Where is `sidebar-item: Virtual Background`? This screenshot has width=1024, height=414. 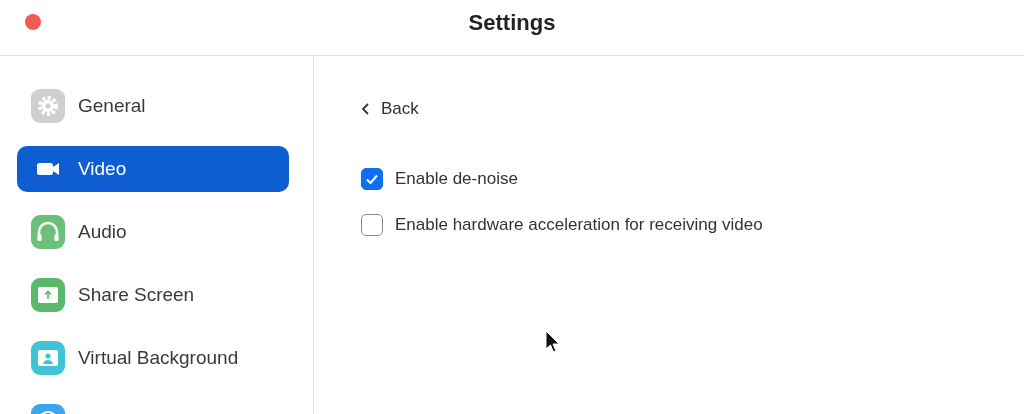 sidebar-item: Virtual Background is located at coordinates (153, 358).